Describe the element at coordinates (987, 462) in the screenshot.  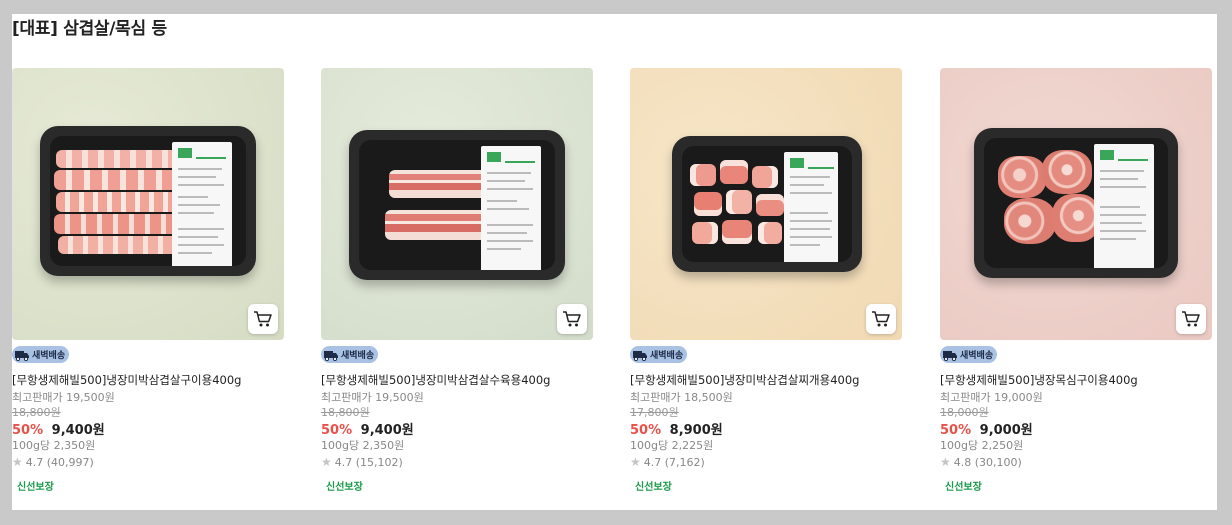
I see `rating-value: 4.8 (30,100)` at that location.